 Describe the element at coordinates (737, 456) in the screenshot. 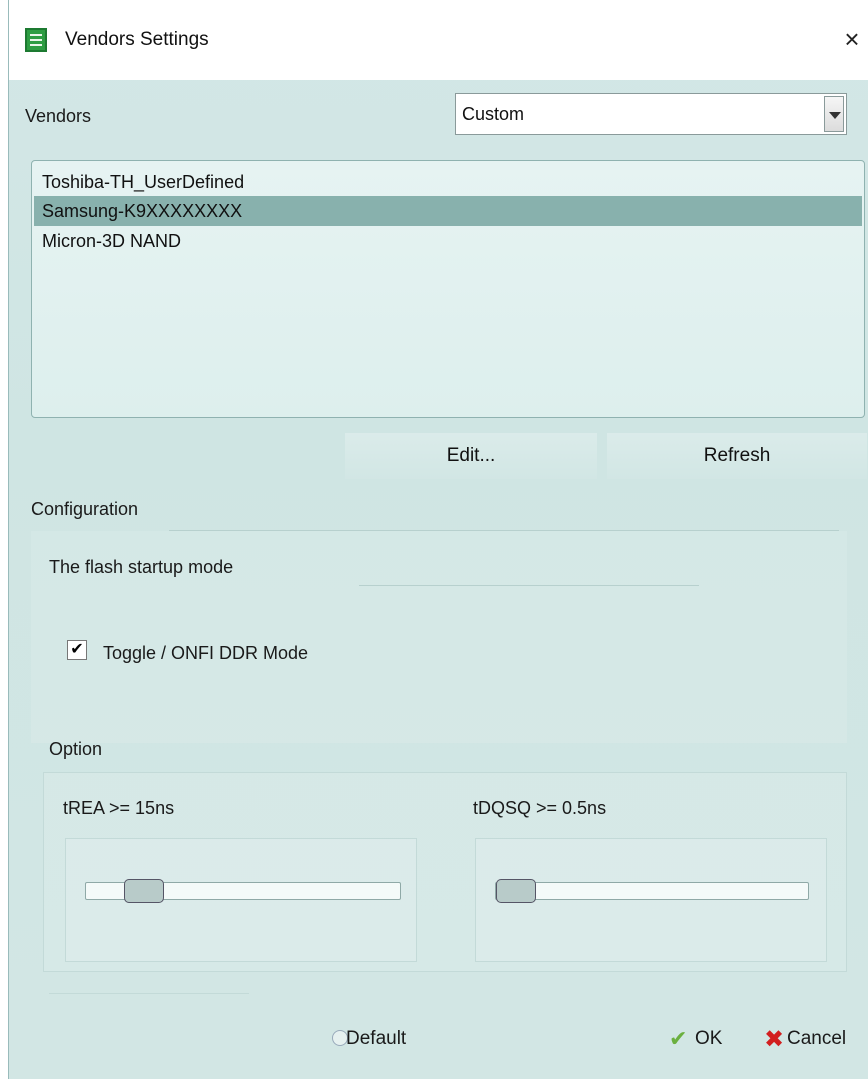

I see `refresh-button: Refresh` at that location.